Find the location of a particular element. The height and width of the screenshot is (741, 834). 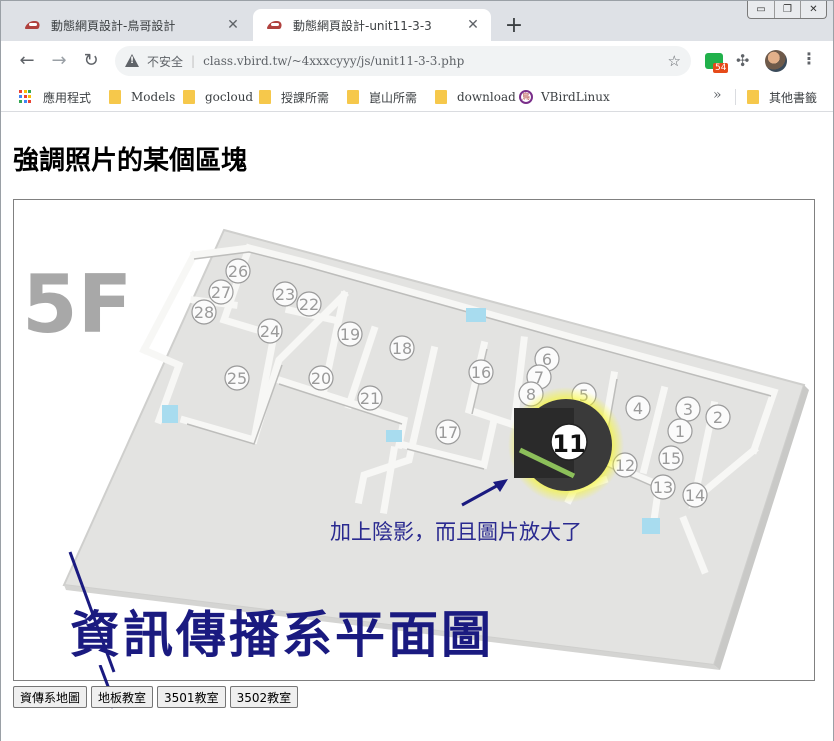

bookmark-gocloud: gocloud is located at coordinates (218, 97).